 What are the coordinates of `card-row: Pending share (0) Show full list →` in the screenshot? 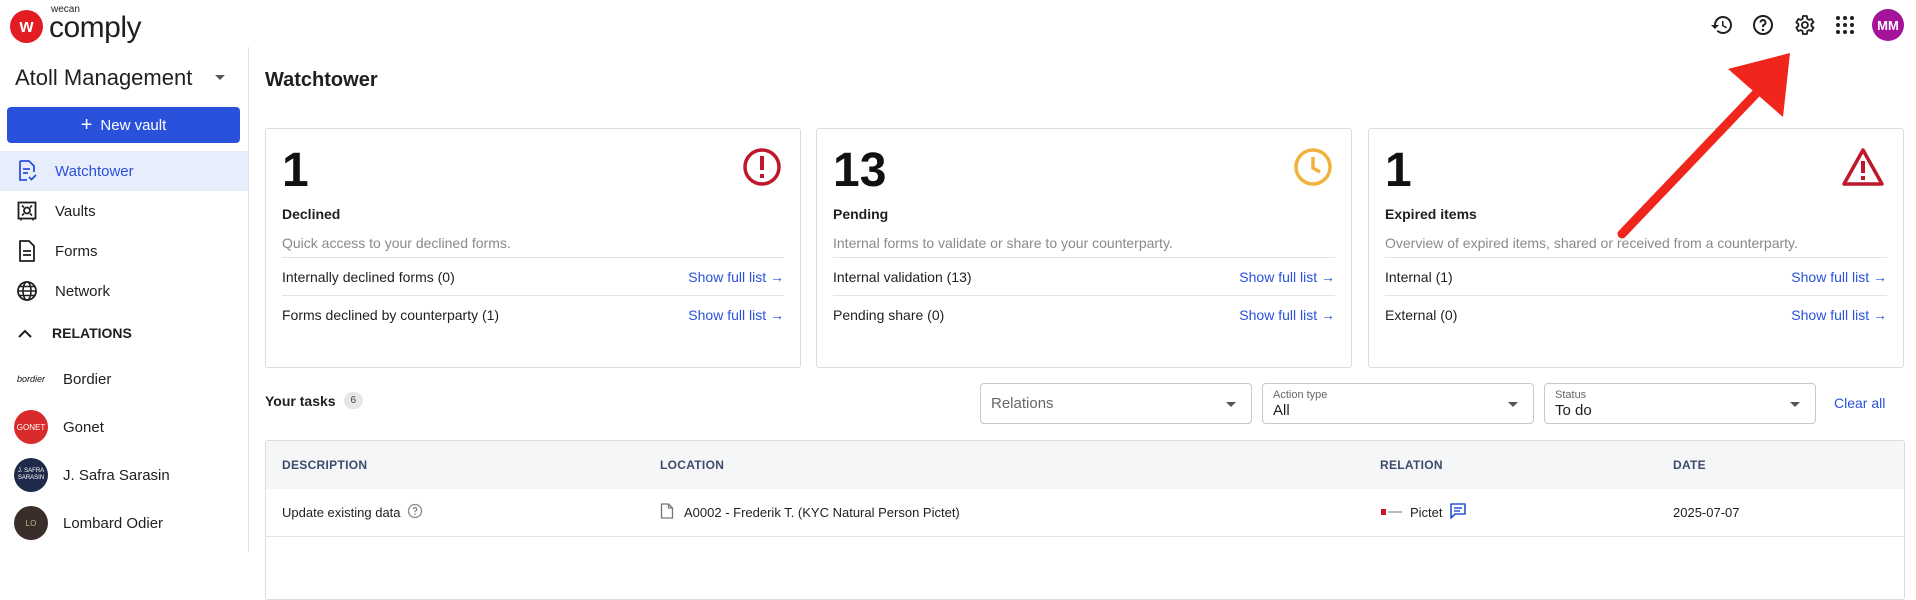 It's located at (1084, 314).